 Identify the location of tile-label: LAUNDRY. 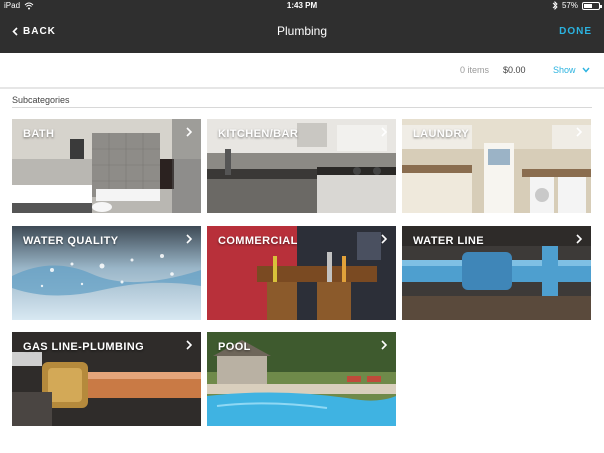
(441, 134).